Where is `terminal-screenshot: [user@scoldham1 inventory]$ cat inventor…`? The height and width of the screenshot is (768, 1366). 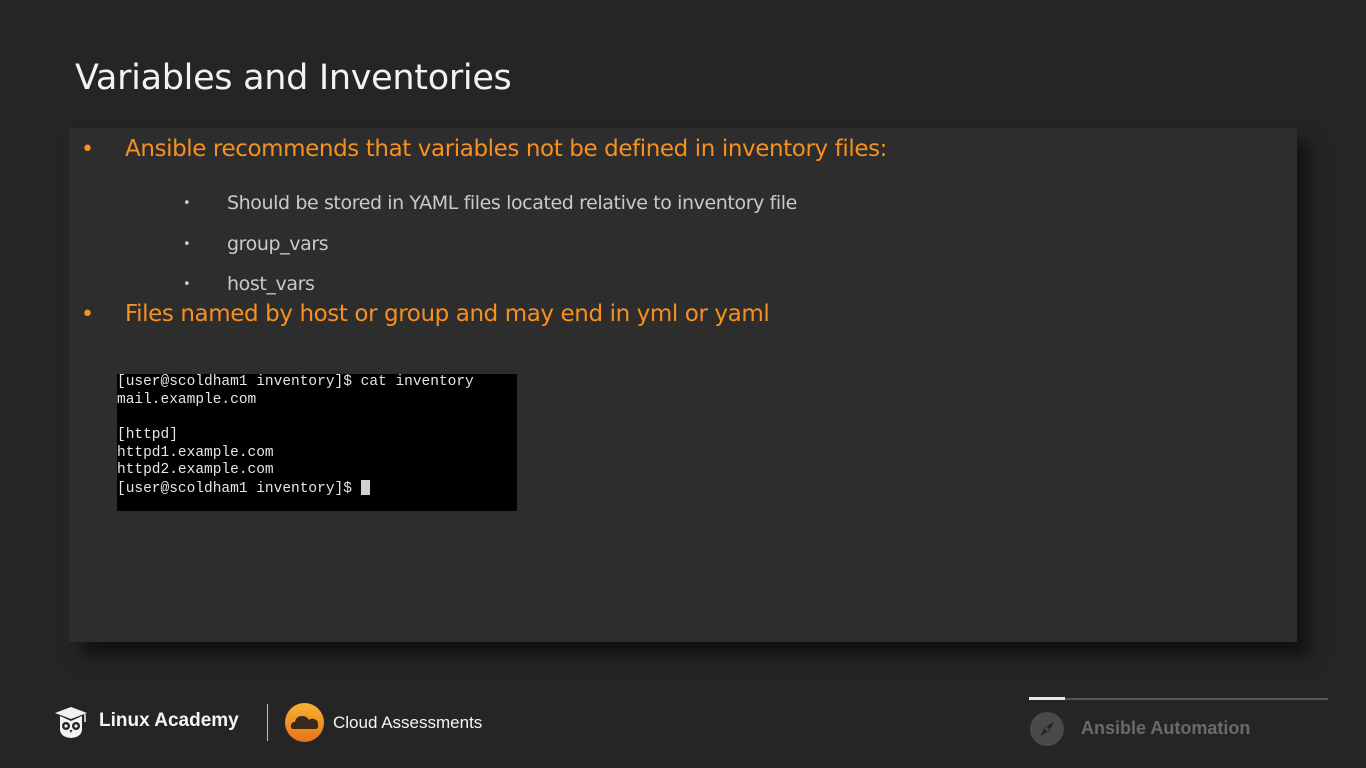
terminal-screenshot: [user@scoldham1 inventory]$ cat inventor… is located at coordinates (317, 442).